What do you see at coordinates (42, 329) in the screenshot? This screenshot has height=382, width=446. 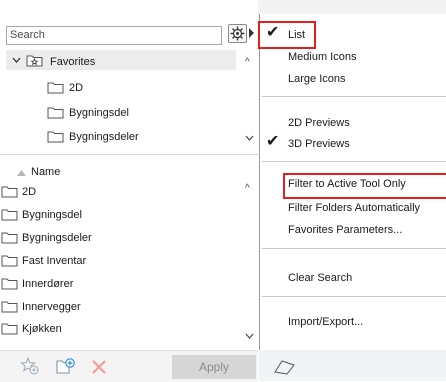 I see `list-item: Kjøkken` at bounding box center [42, 329].